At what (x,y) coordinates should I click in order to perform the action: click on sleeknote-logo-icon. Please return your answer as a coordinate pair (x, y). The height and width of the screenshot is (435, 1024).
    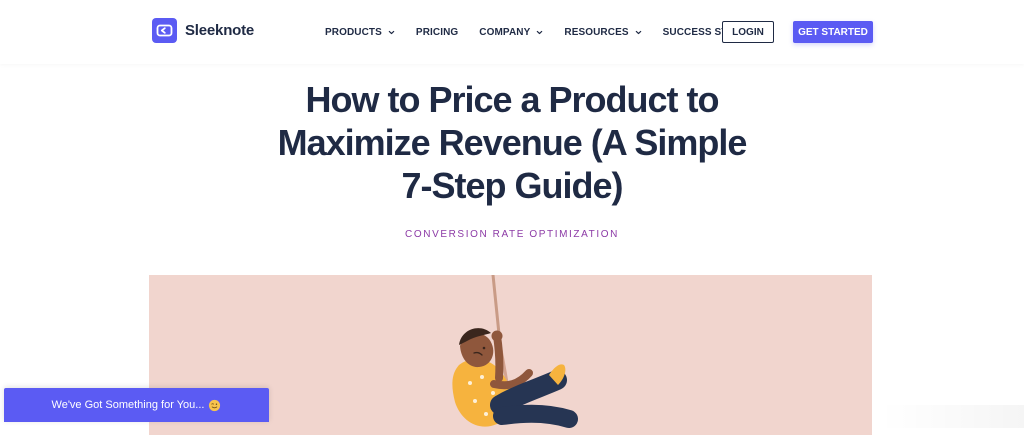
    Looking at the image, I should click on (164, 30).